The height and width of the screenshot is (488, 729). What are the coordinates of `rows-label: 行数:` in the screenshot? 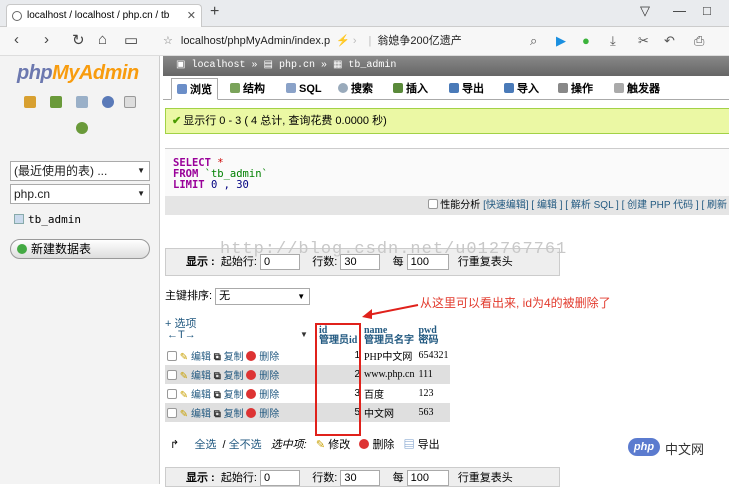 It's located at (325, 478).